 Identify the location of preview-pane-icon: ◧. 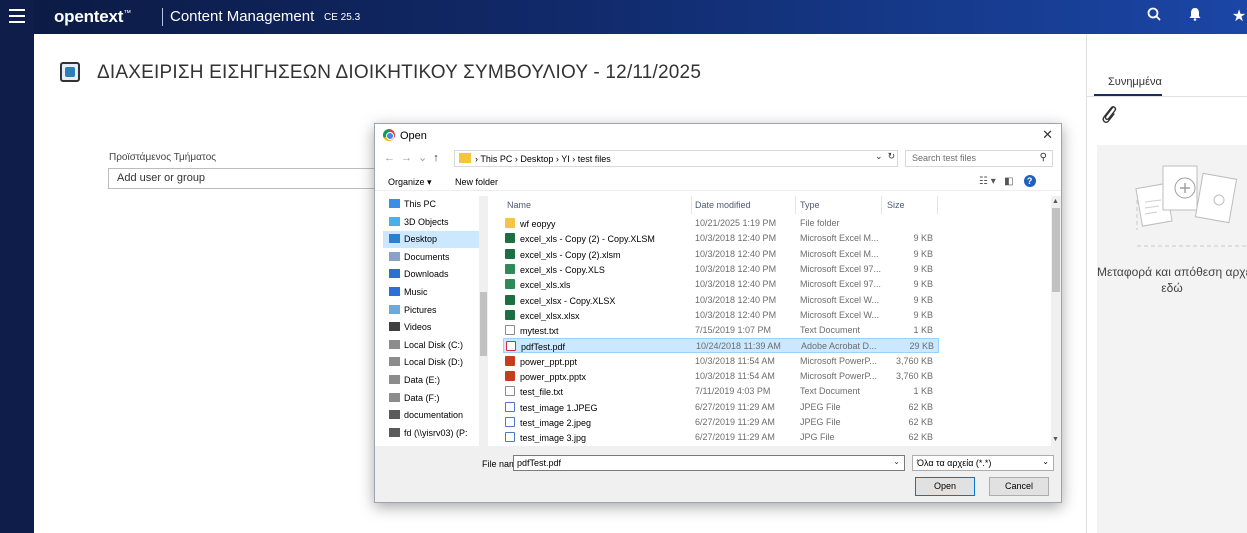
(1008, 181).